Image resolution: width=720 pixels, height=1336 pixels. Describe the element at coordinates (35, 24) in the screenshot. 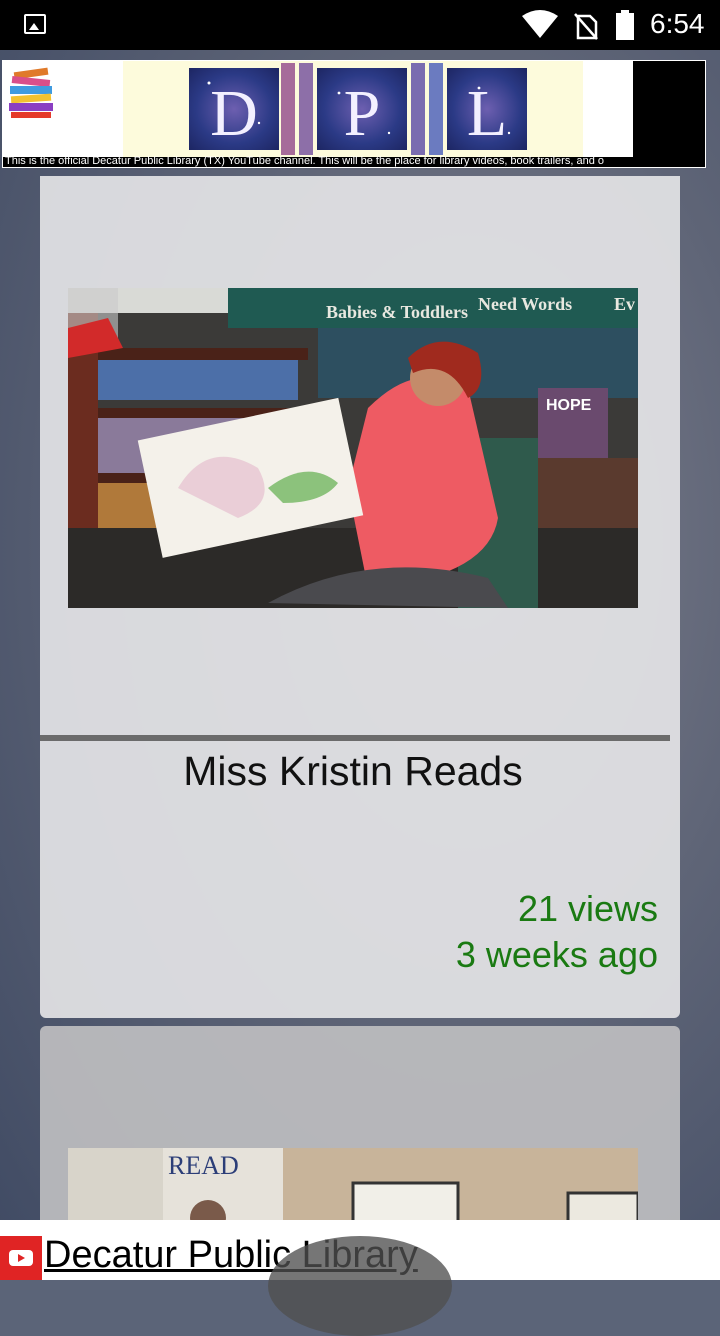

I see `image-icon` at that location.